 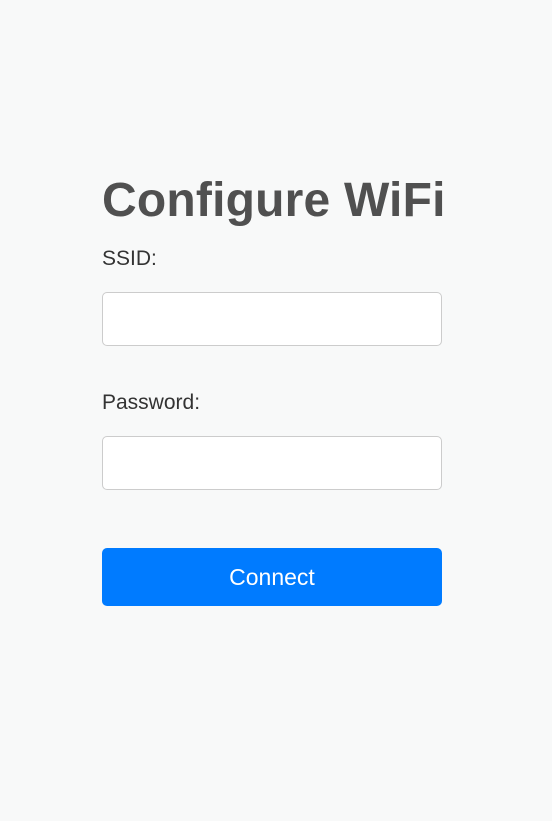 What do you see at coordinates (129, 258) in the screenshot?
I see `ssid-label: SSID:` at bounding box center [129, 258].